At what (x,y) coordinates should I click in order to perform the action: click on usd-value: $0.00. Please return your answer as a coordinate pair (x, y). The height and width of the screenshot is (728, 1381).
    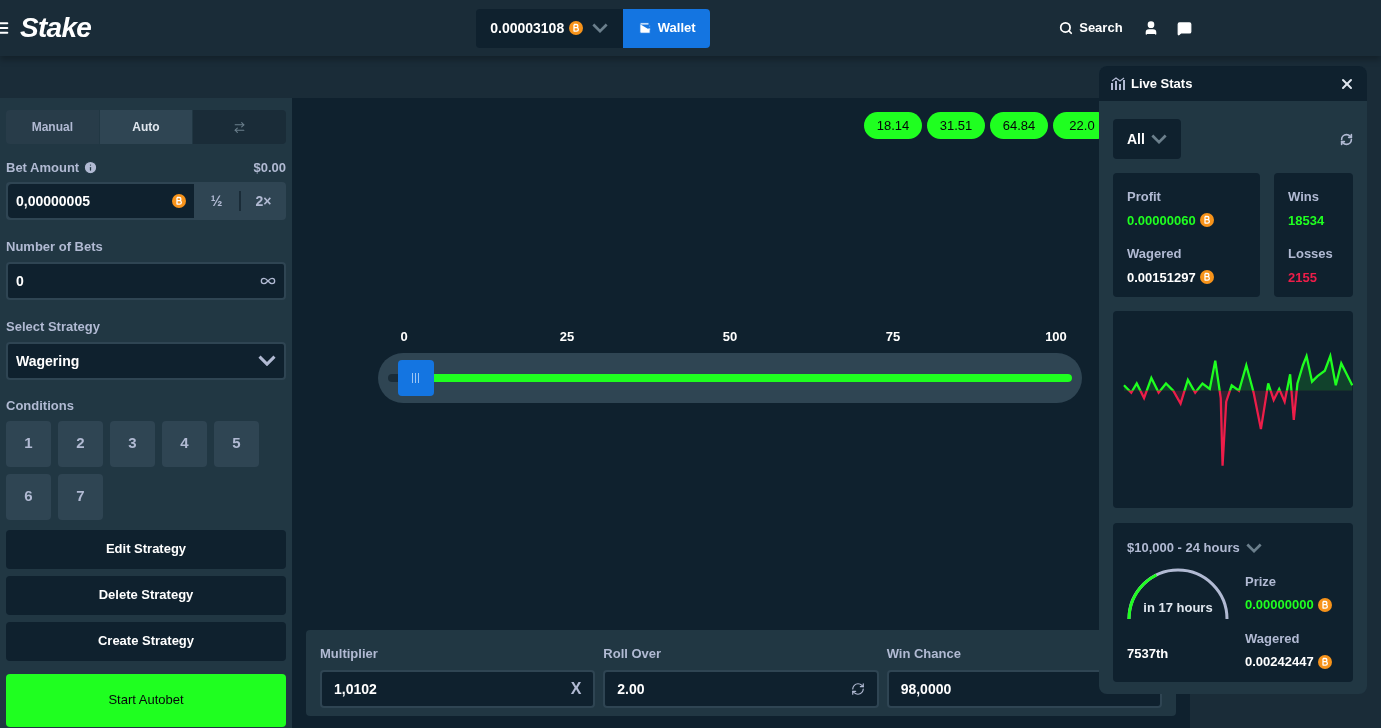
    Looking at the image, I should click on (269, 168).